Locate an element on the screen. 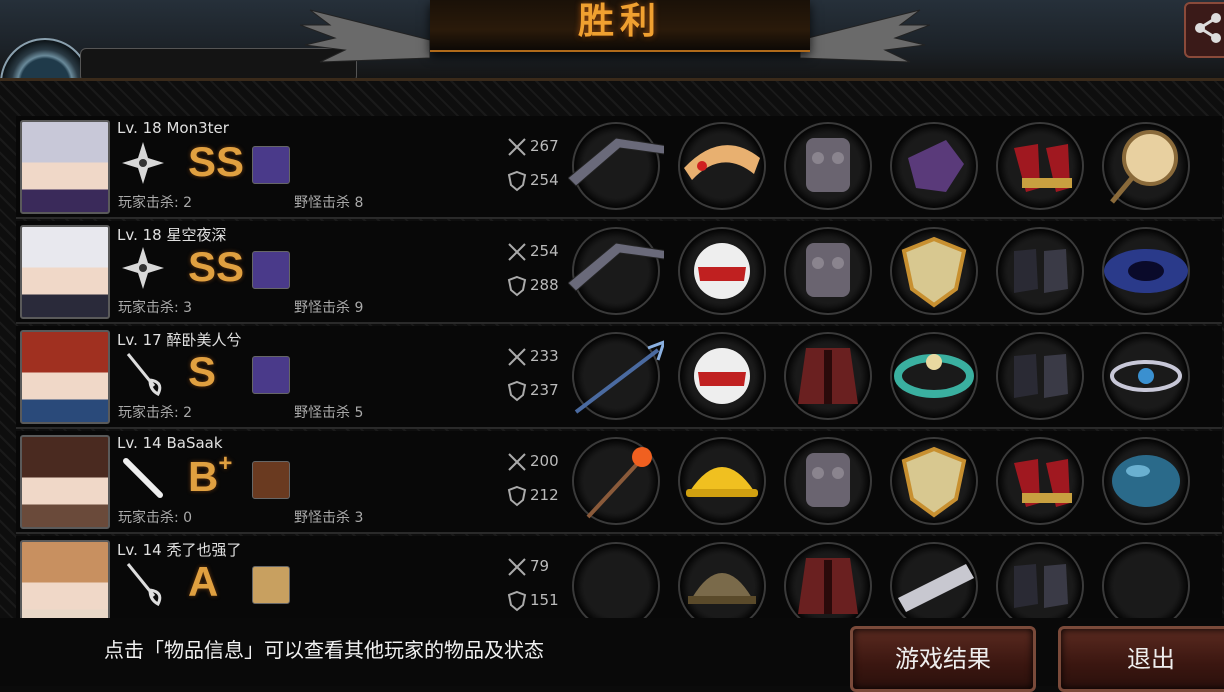 The image size is (1224, 692). quit-button: 退出 is located at coordinates (1141, 659).